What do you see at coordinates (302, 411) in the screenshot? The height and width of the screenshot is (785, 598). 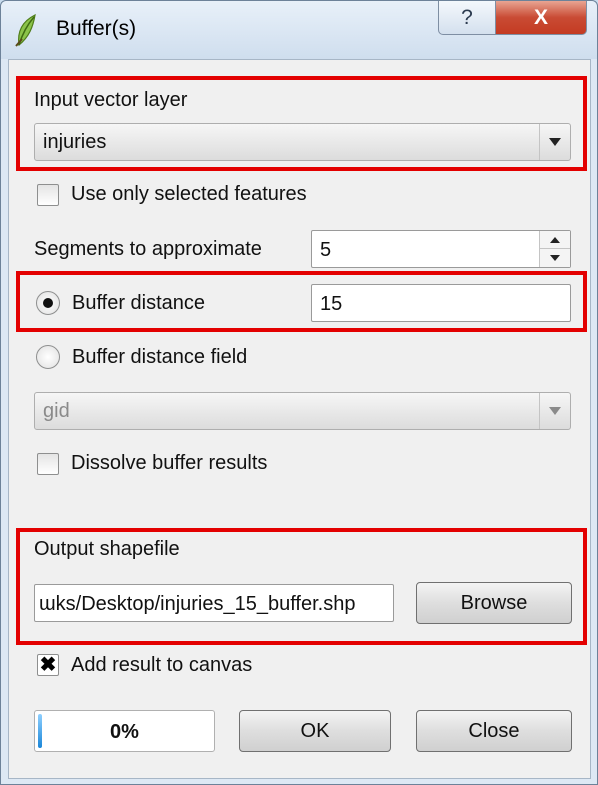 I see `buffer-field-combobox: gid` at bounding box center [302, 411].